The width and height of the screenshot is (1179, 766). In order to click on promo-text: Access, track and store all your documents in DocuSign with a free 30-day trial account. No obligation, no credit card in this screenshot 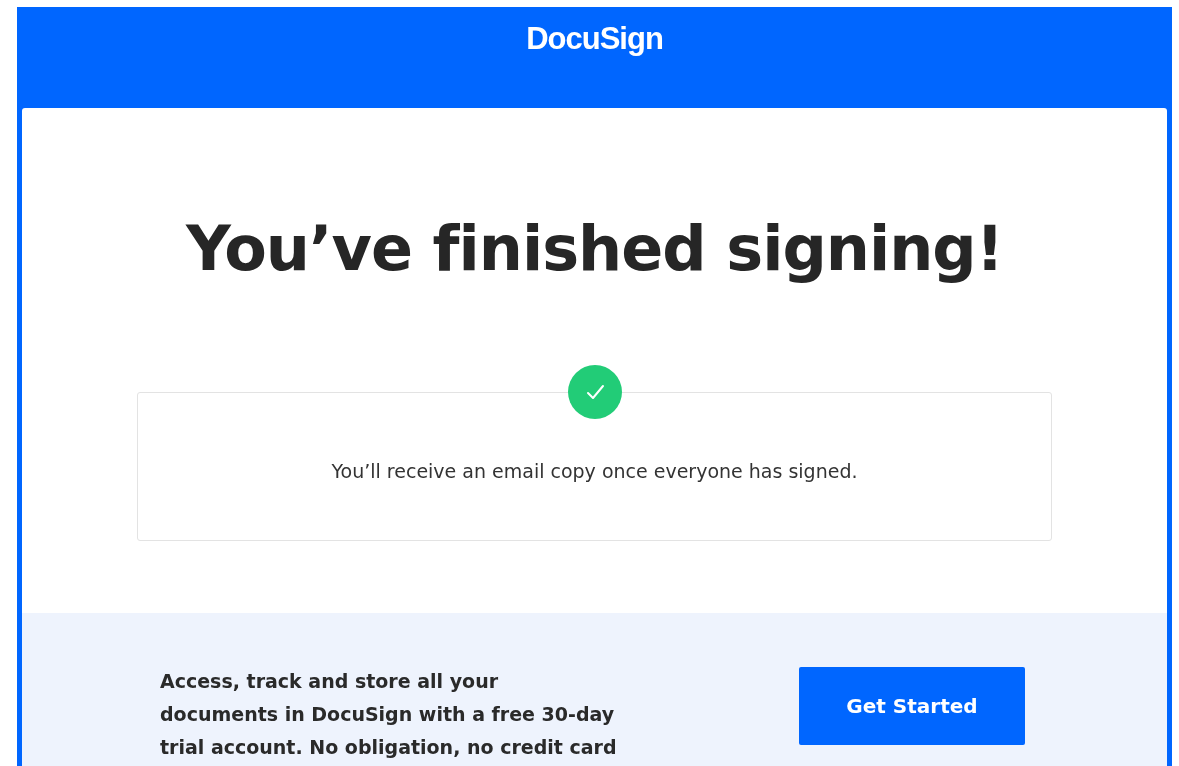, I will do `click(389, 714)`.